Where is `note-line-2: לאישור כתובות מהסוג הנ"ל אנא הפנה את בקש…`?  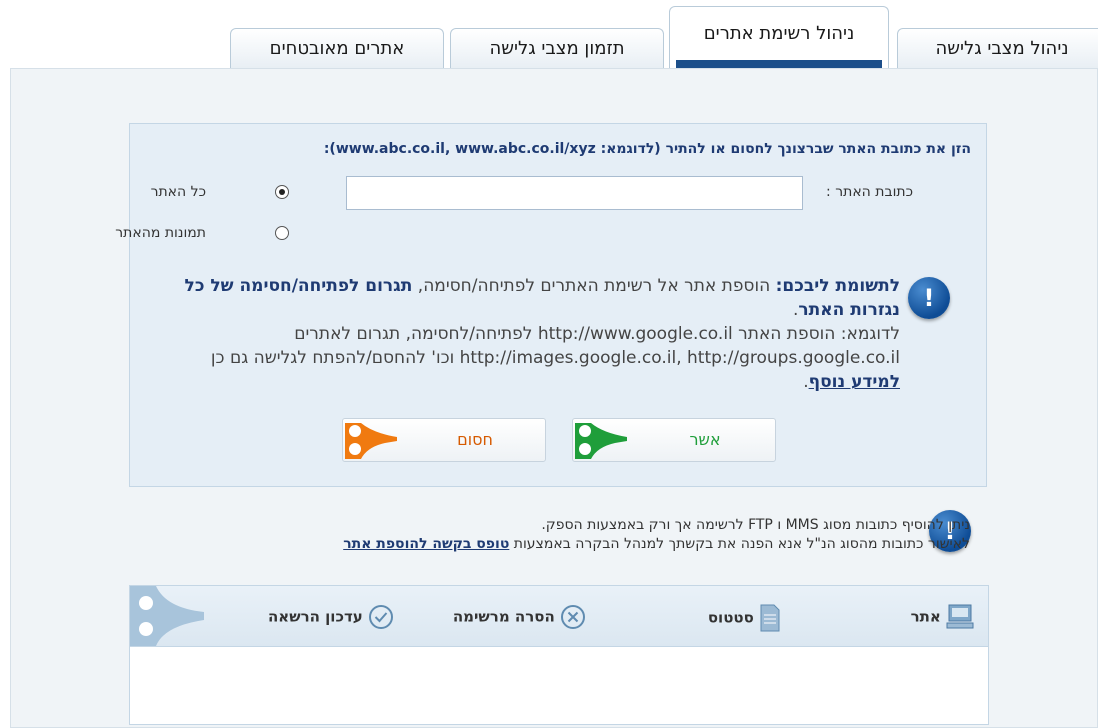
note-line-2: לאישור כתובות מהסוג הנ"ל אנא הפנה את בקש… is located at coordinates (739, 544).